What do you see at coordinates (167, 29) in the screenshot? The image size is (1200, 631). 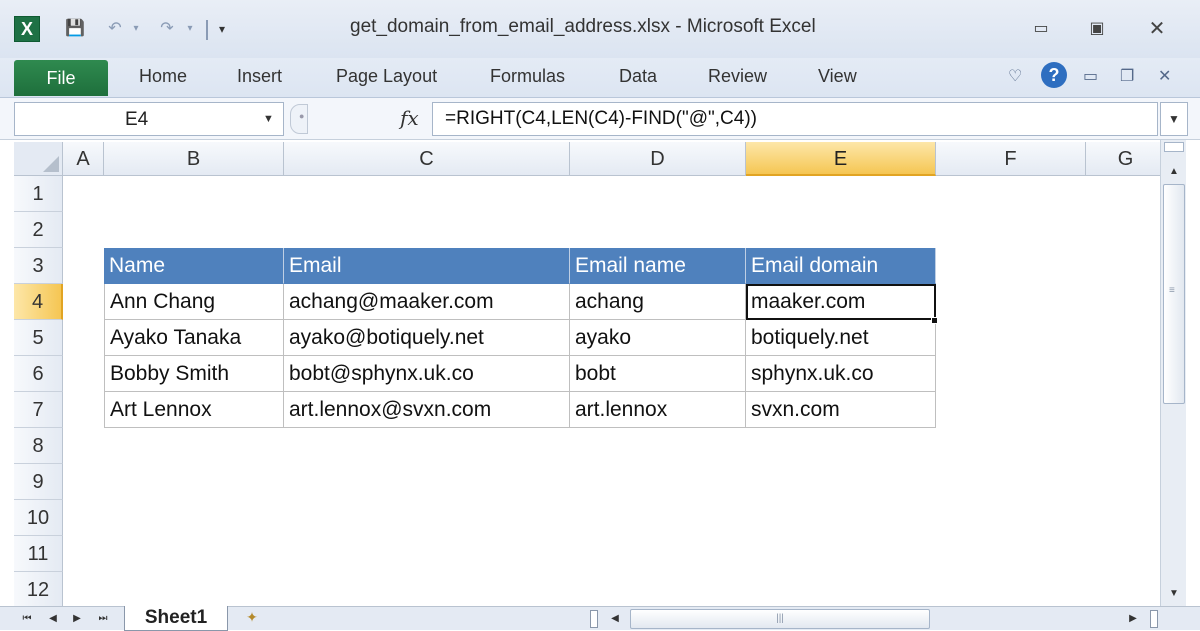 I see `redo-icon: ↷` at bounding box center [167, 29].